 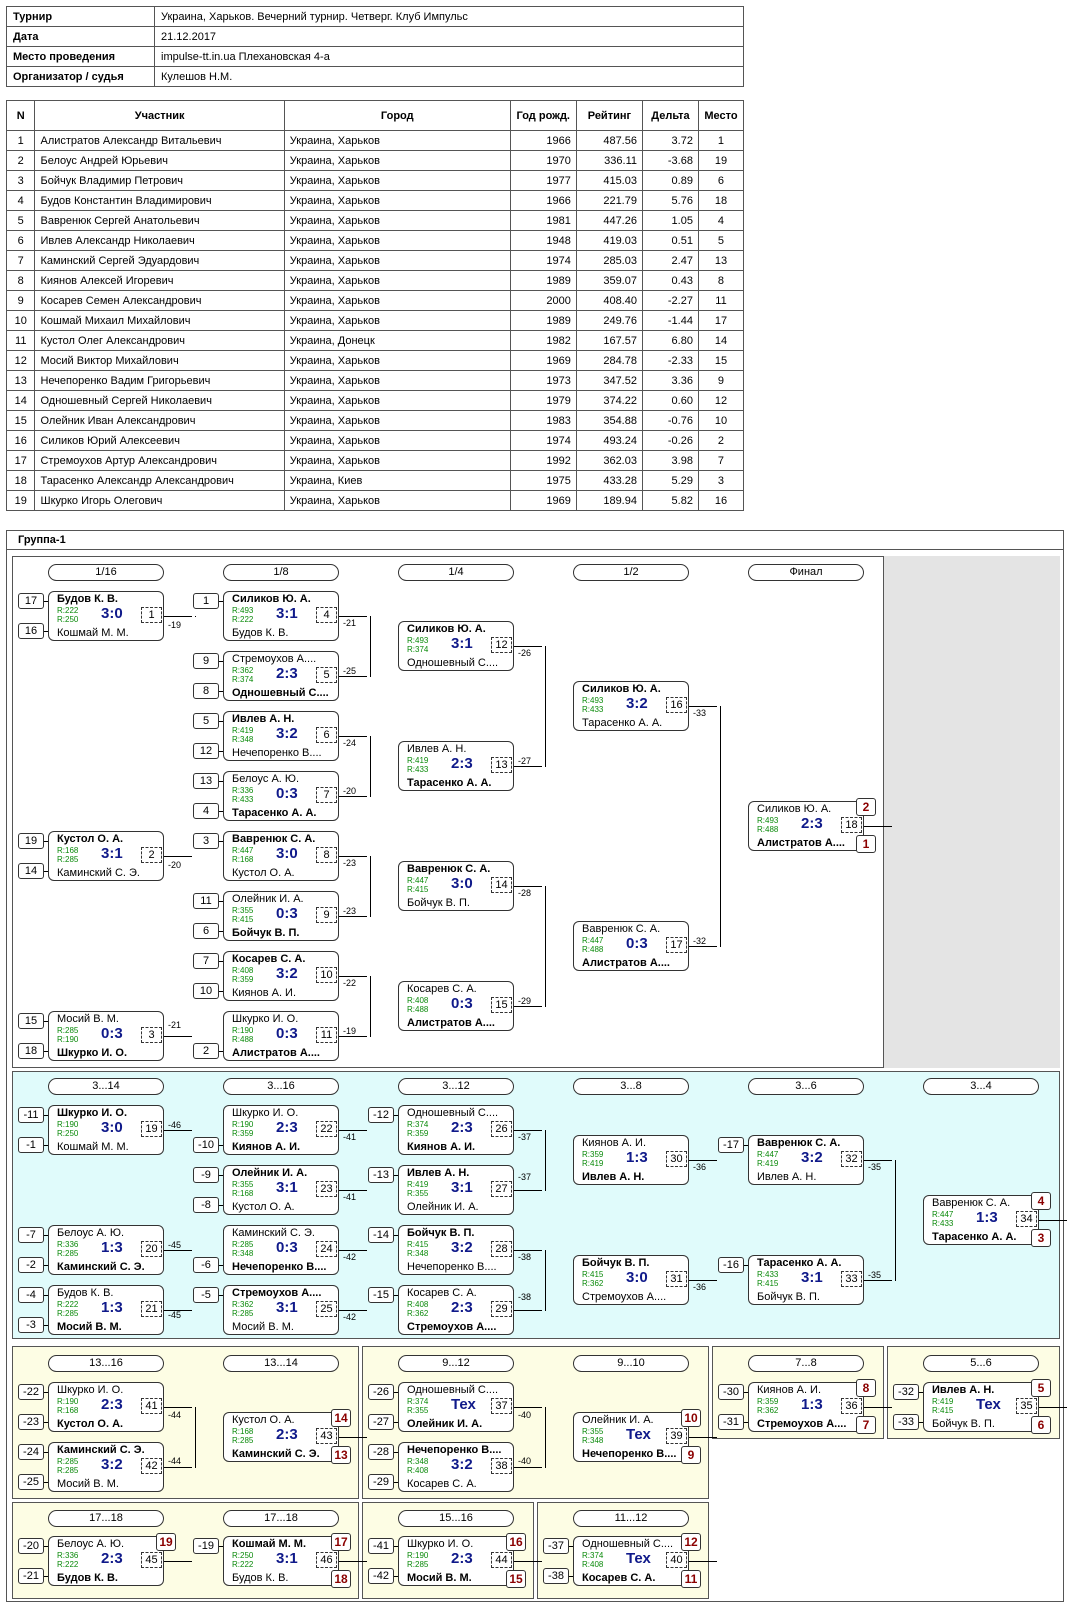 What do you see at coordinates (439, 1578) in the screenshot?
I see `match-player-2: Мосий В. М.` at bounding box center [439, 1578].